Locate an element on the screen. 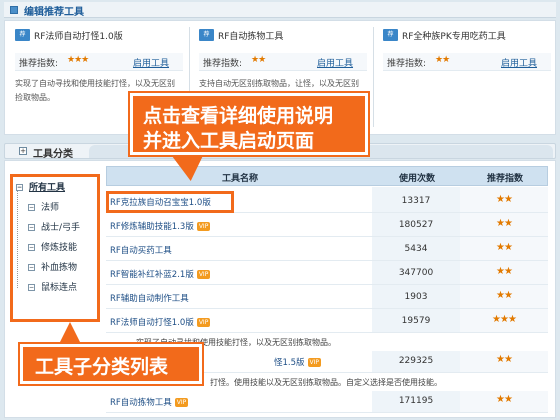 This screenshot has height=420, width=560. table-row: RF智能补红补蓝2.1版 VIP 347700 ★★ is located at coordinates (327, 274).